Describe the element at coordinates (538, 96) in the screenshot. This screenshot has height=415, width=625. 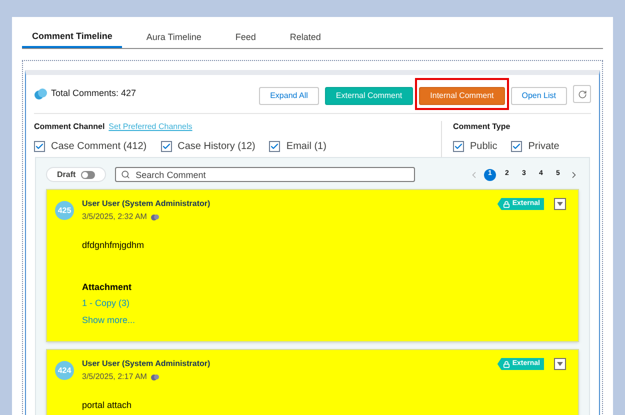
I see `action-button: Open List` at that location.